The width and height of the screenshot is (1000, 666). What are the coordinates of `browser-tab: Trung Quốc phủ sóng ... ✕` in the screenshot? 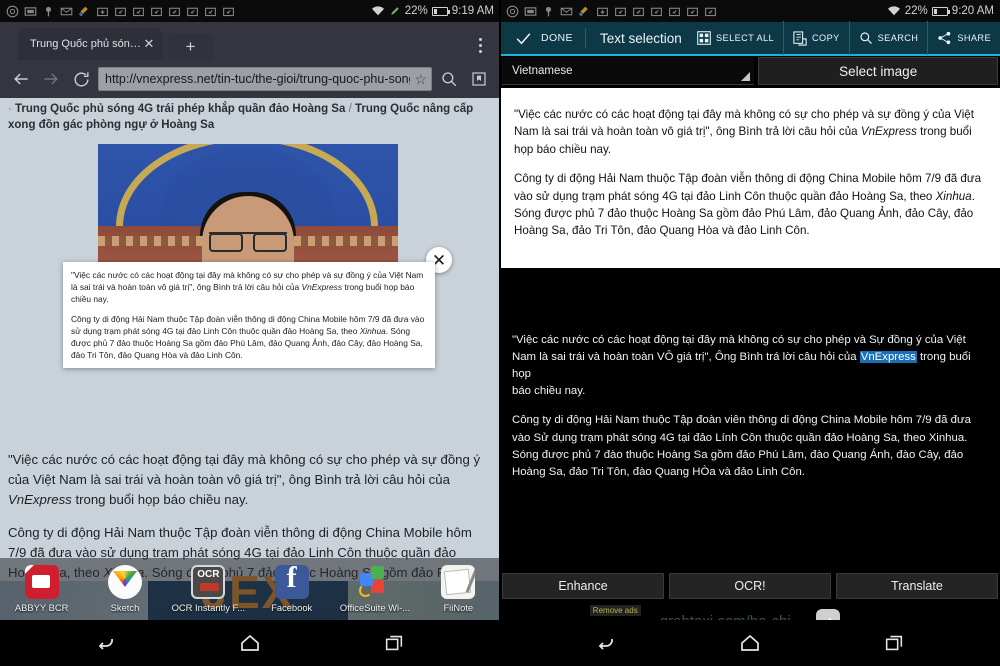 It's located at (90, 44).